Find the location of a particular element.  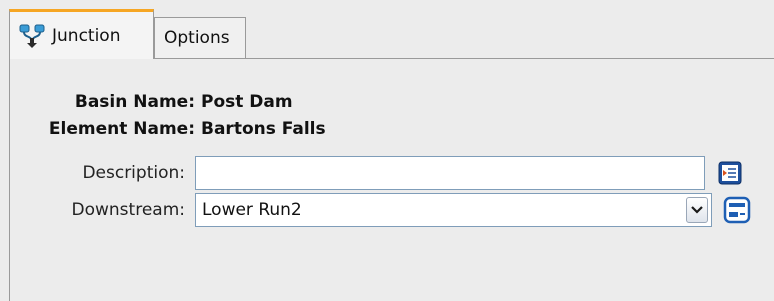

basin-name-label: Basin Name: is located at coordinates (134, 102).